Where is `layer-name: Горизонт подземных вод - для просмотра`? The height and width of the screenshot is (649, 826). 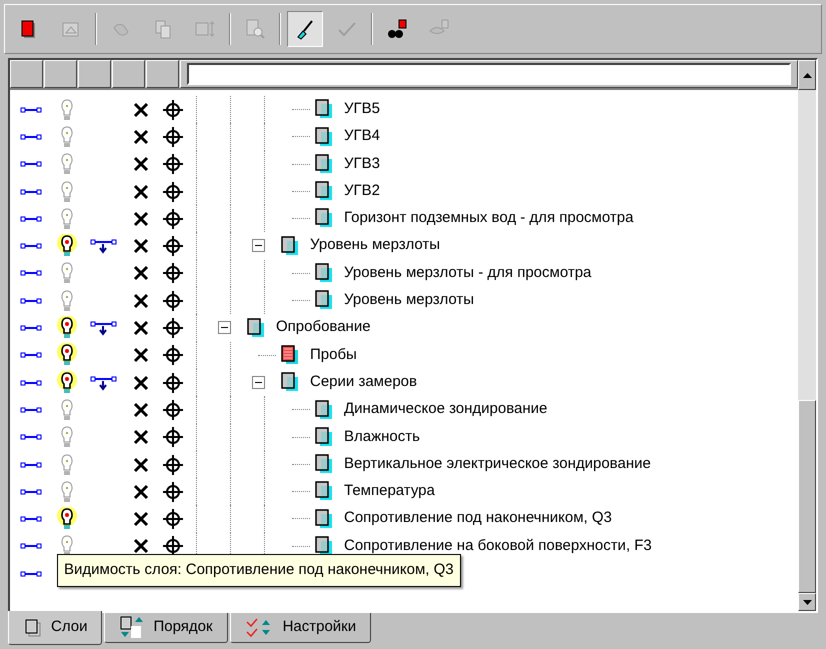
layer-name: Горизонт подземных вод - для просмотра is located at coordinates (489, 218).